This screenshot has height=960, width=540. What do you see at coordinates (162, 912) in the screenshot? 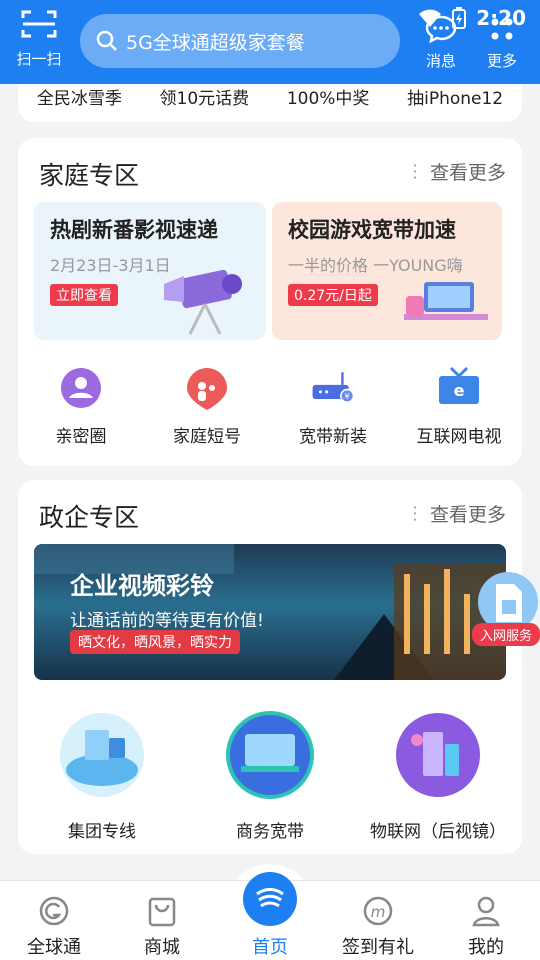
I see `shopping-bag-icon` at bounding box center [162, 912].